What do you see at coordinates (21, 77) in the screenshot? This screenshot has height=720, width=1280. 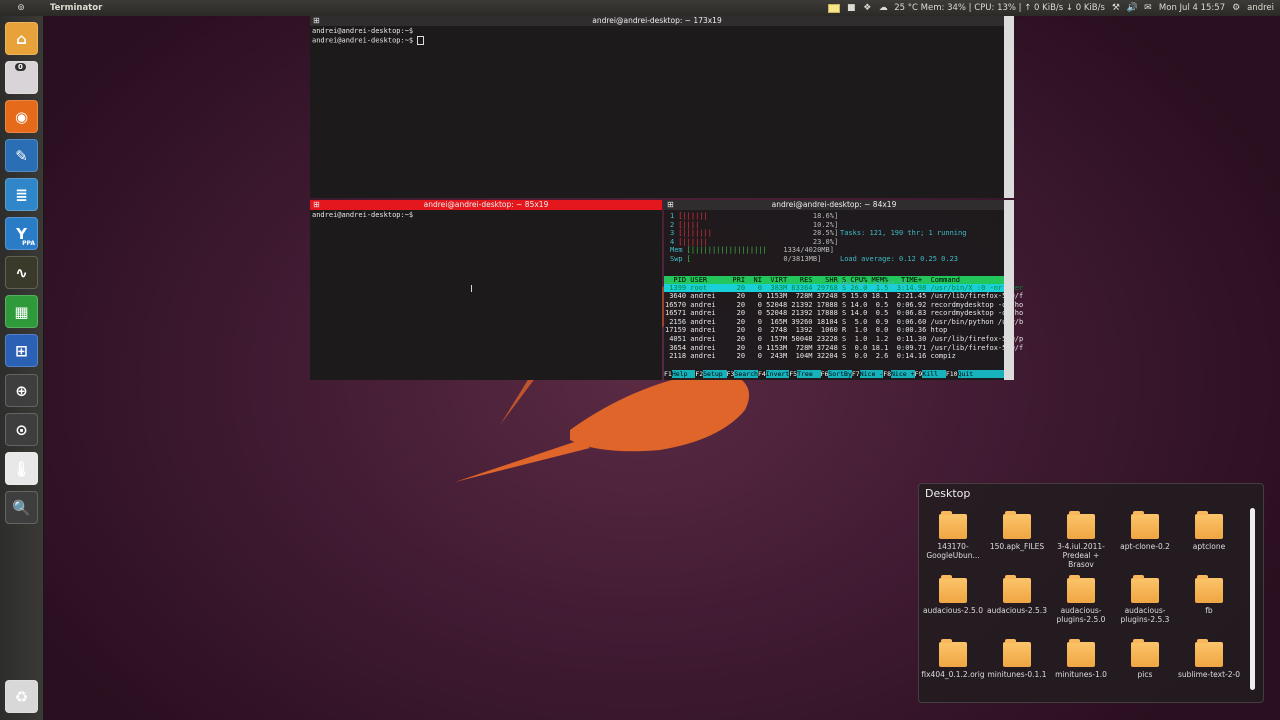 I see `launcher-workspace-switcher-icon: 0` at bounding box center [21, 77].